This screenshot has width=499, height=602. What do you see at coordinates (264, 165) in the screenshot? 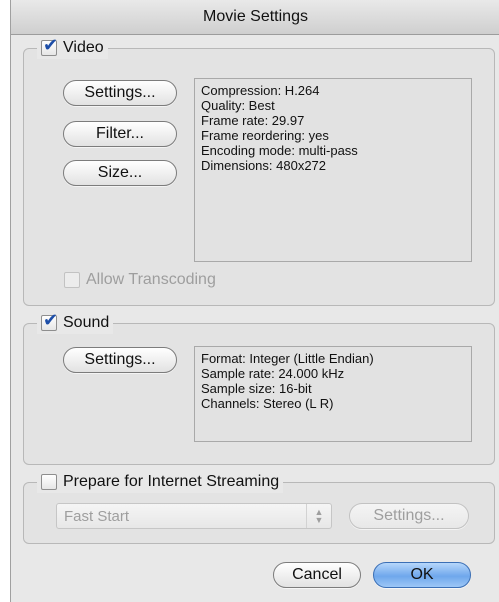
I see `video-info-line: Dimensions: 480x272` at bounding box center [264, 165].